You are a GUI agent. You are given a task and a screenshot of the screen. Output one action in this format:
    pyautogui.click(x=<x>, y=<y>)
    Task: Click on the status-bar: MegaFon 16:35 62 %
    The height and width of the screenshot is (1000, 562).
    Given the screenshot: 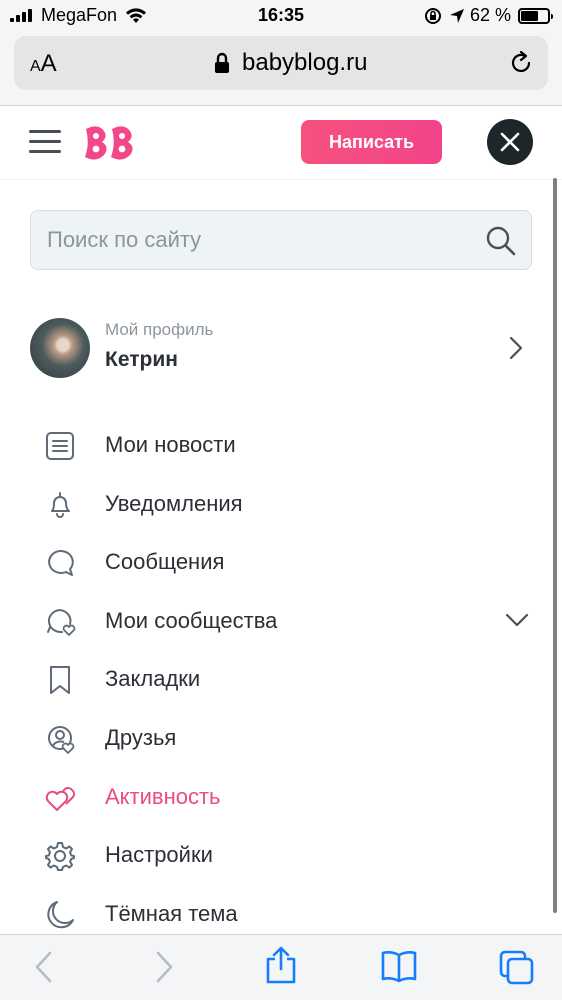 What is the action you would take?
    pyautogui.click(x=281, y=16)
    